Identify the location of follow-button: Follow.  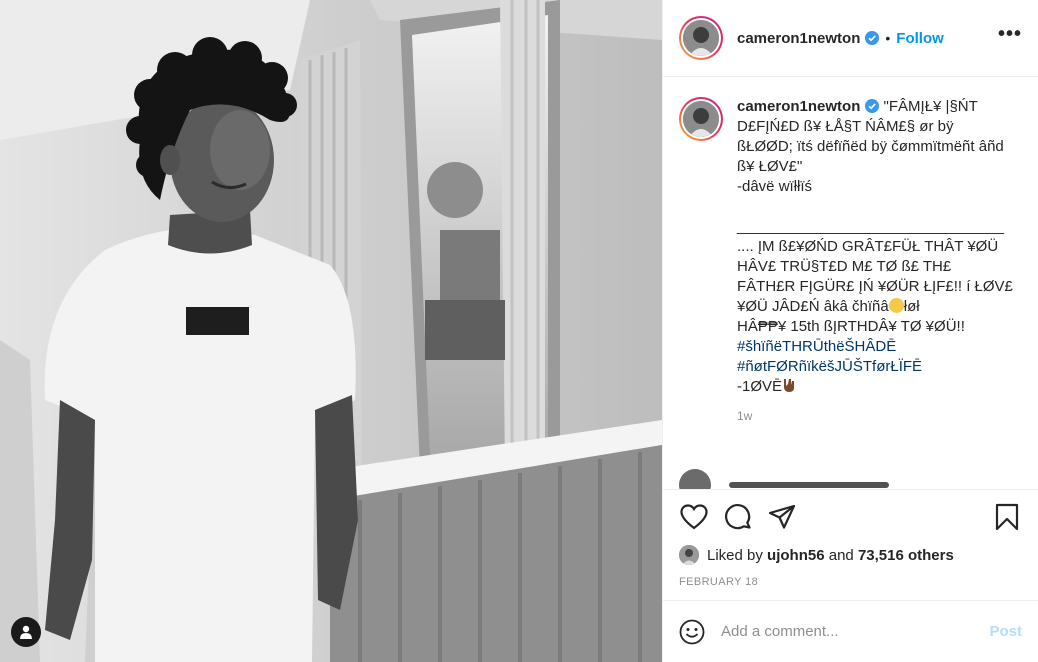
(920, 38).